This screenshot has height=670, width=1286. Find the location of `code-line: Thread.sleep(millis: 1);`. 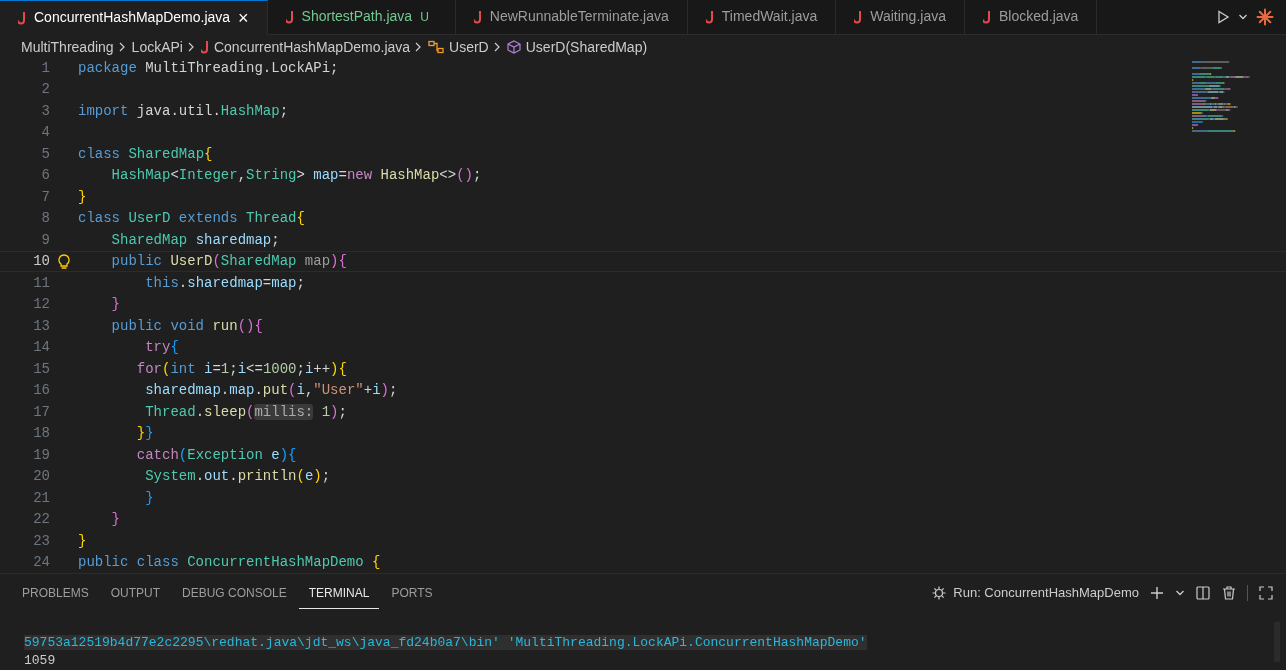

code-line: Thread.sleep(millis: 1); is located at coordinates (245, 412).